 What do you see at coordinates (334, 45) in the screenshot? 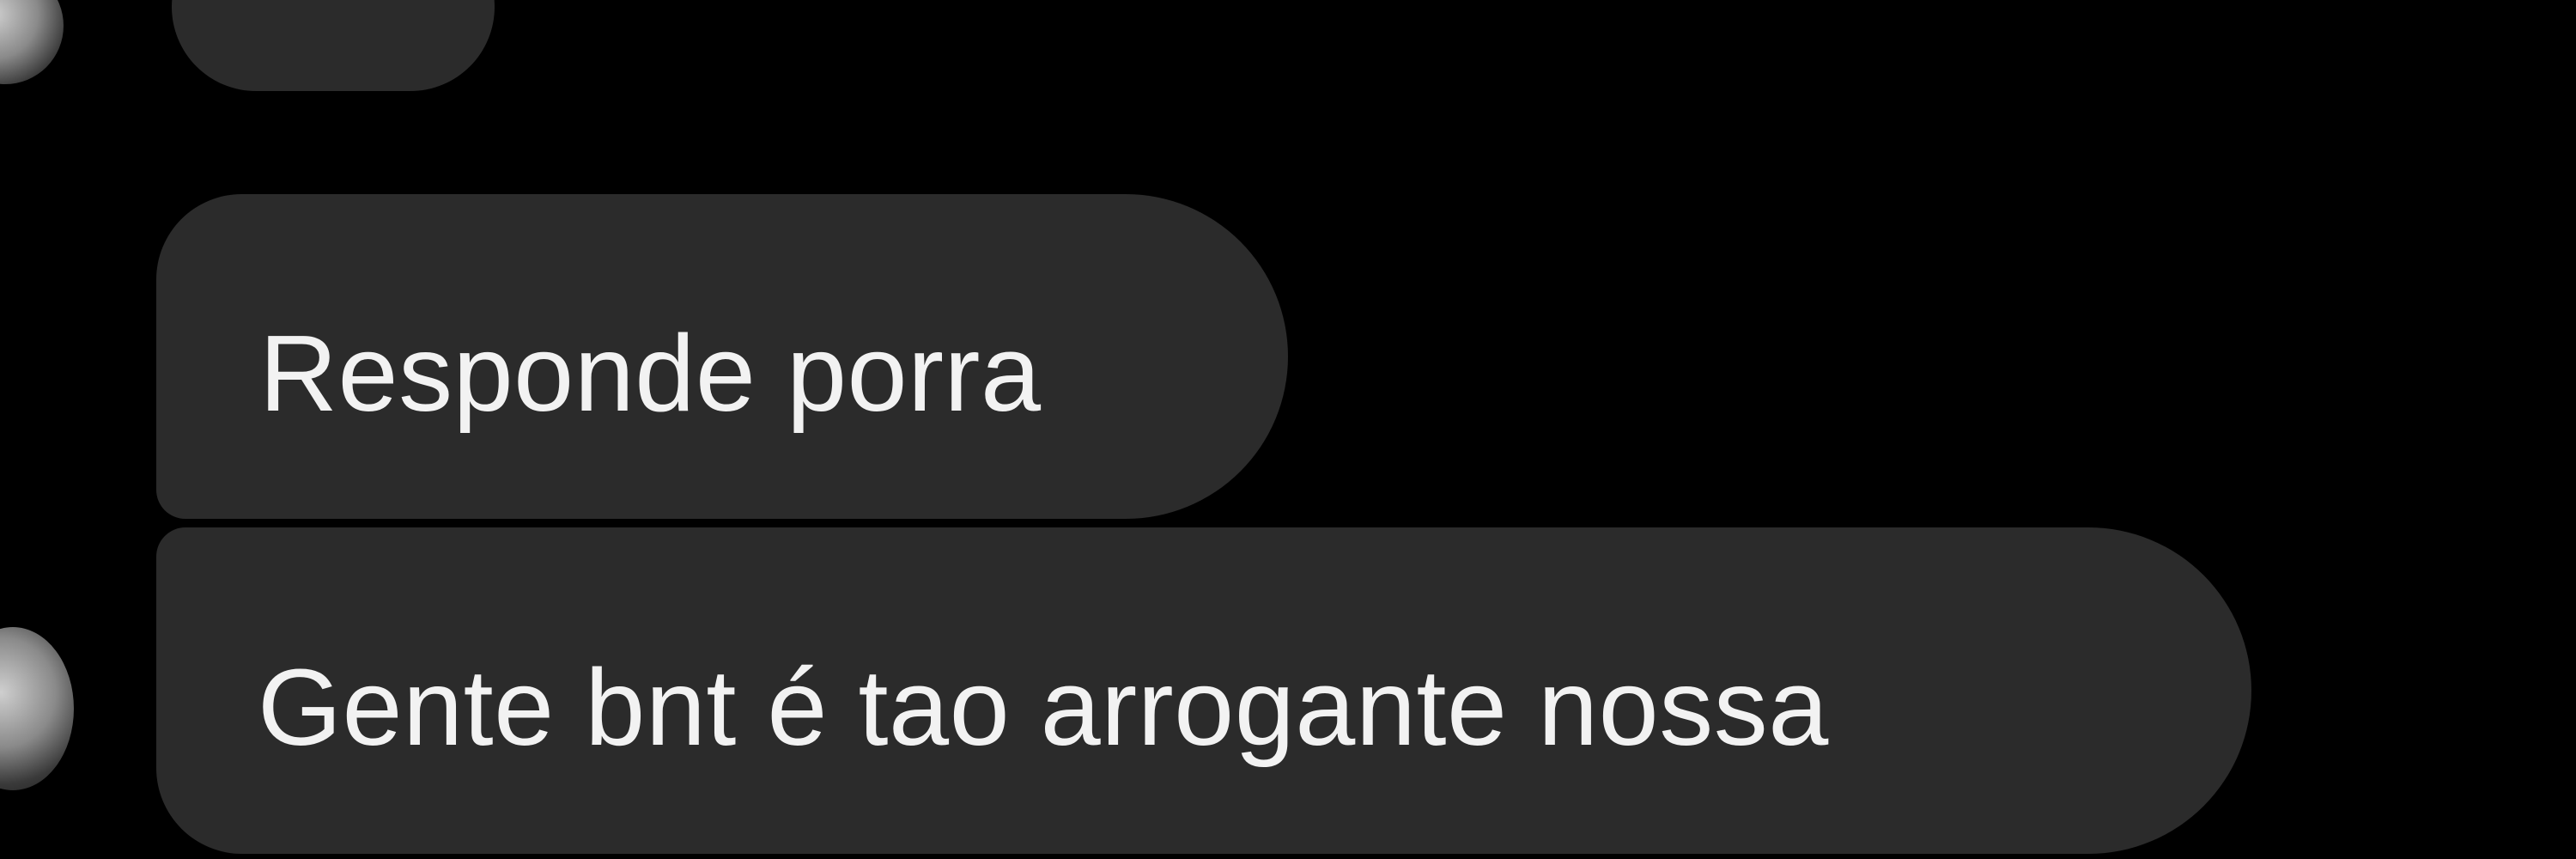
I see `message-bubble-partial` at bounding box center [334, 45].